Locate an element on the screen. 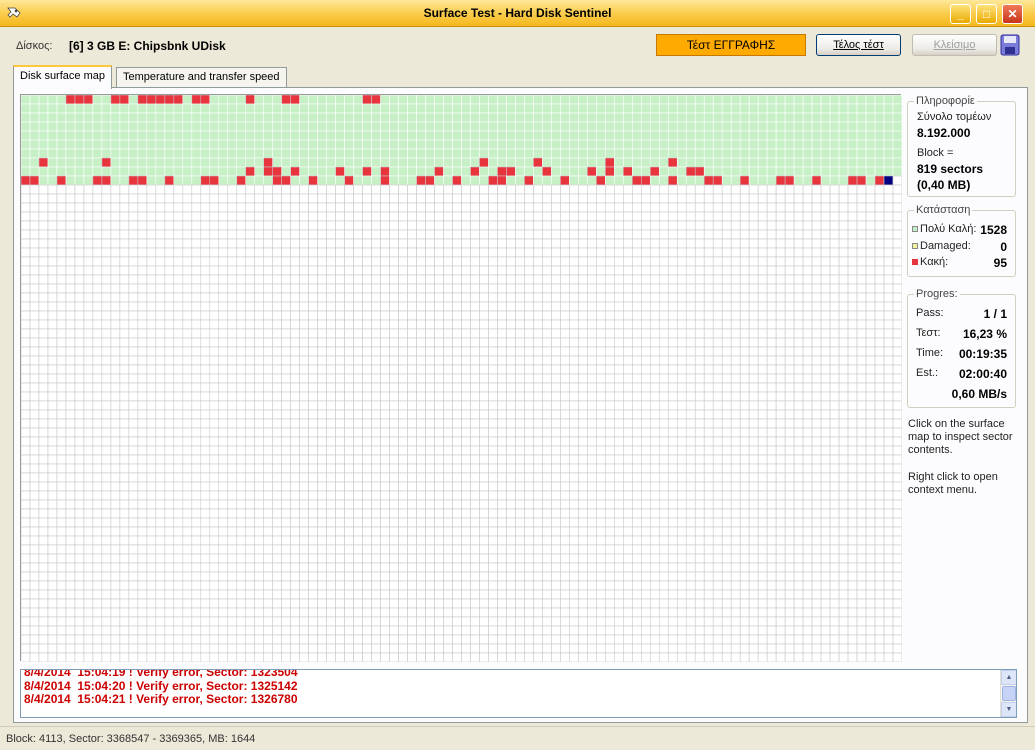  bad-block is located at coordinates (313, 180).